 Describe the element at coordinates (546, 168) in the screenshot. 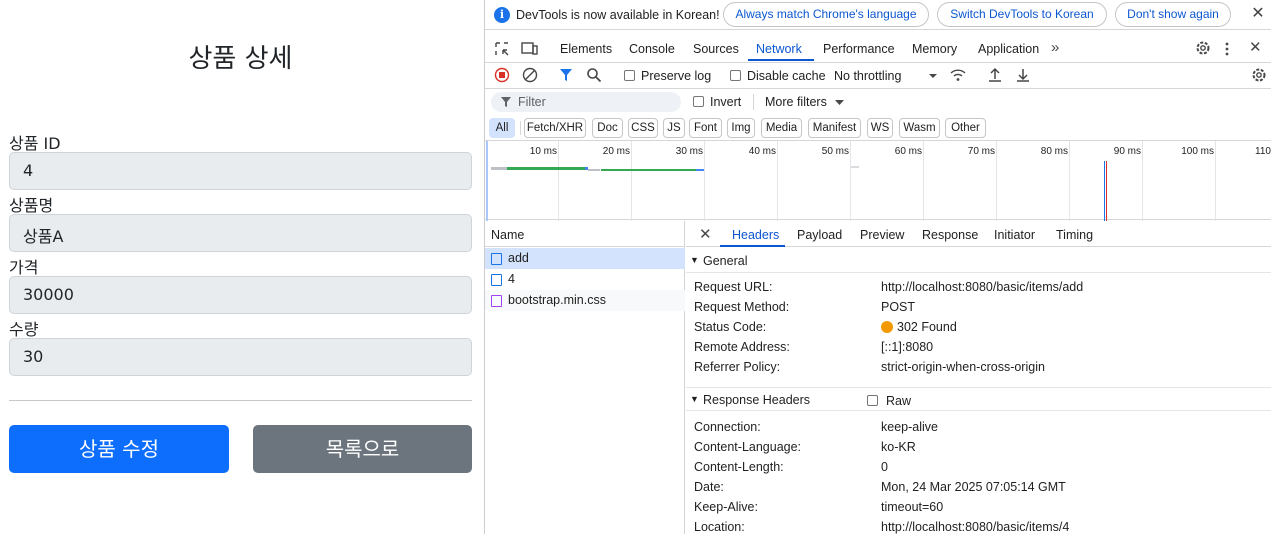

I see `waterfall-bar` at that location.